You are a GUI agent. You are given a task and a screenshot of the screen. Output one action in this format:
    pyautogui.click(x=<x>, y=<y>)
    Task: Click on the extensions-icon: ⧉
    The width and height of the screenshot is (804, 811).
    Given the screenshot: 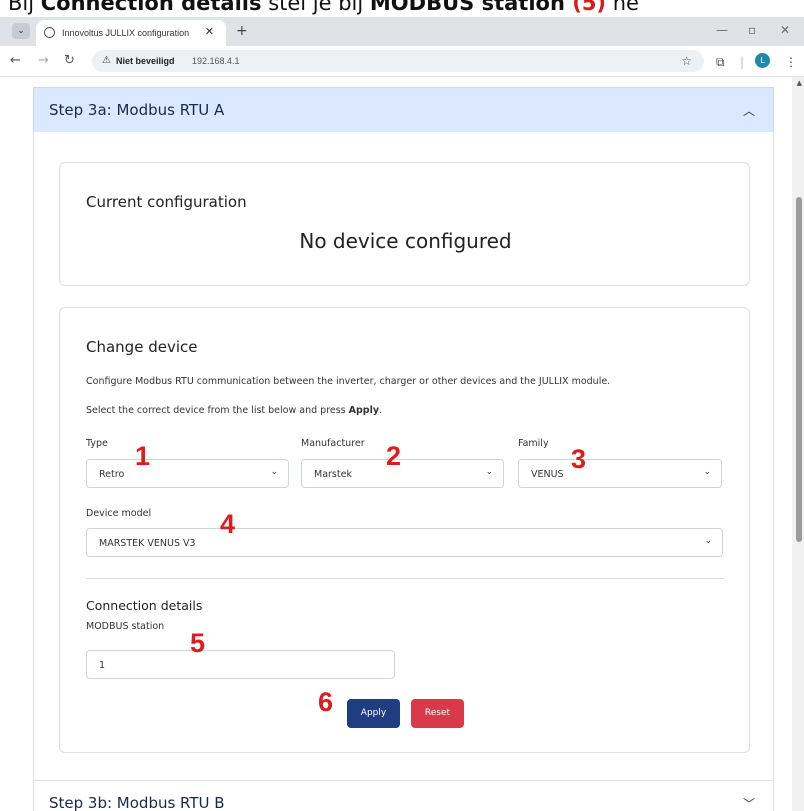 What is the action you would take?
    pyautogui.click(x=720, y=62)
    